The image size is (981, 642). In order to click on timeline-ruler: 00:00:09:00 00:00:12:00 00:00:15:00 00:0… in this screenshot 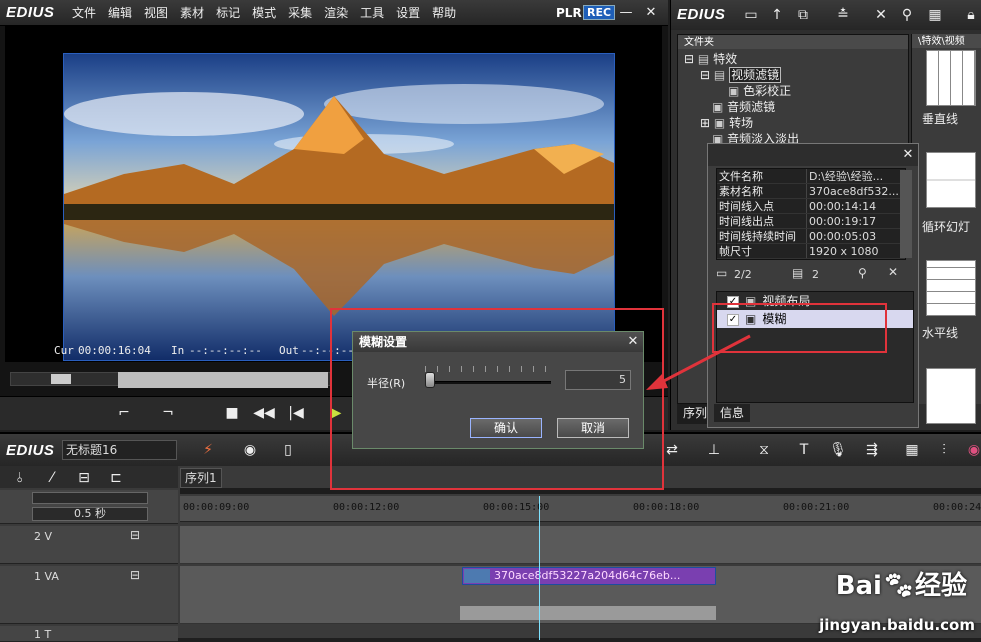, I will do `click(580, 509)`.